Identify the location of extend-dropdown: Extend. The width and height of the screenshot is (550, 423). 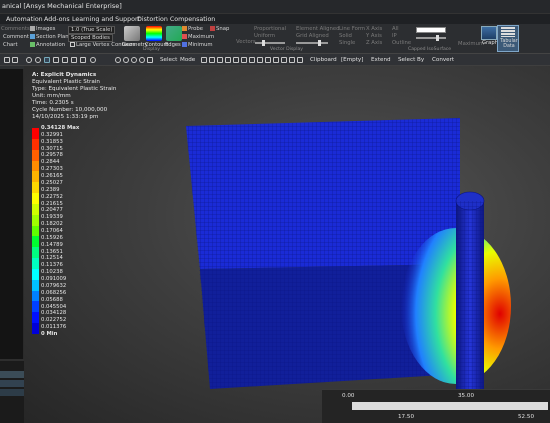
(381, 60).